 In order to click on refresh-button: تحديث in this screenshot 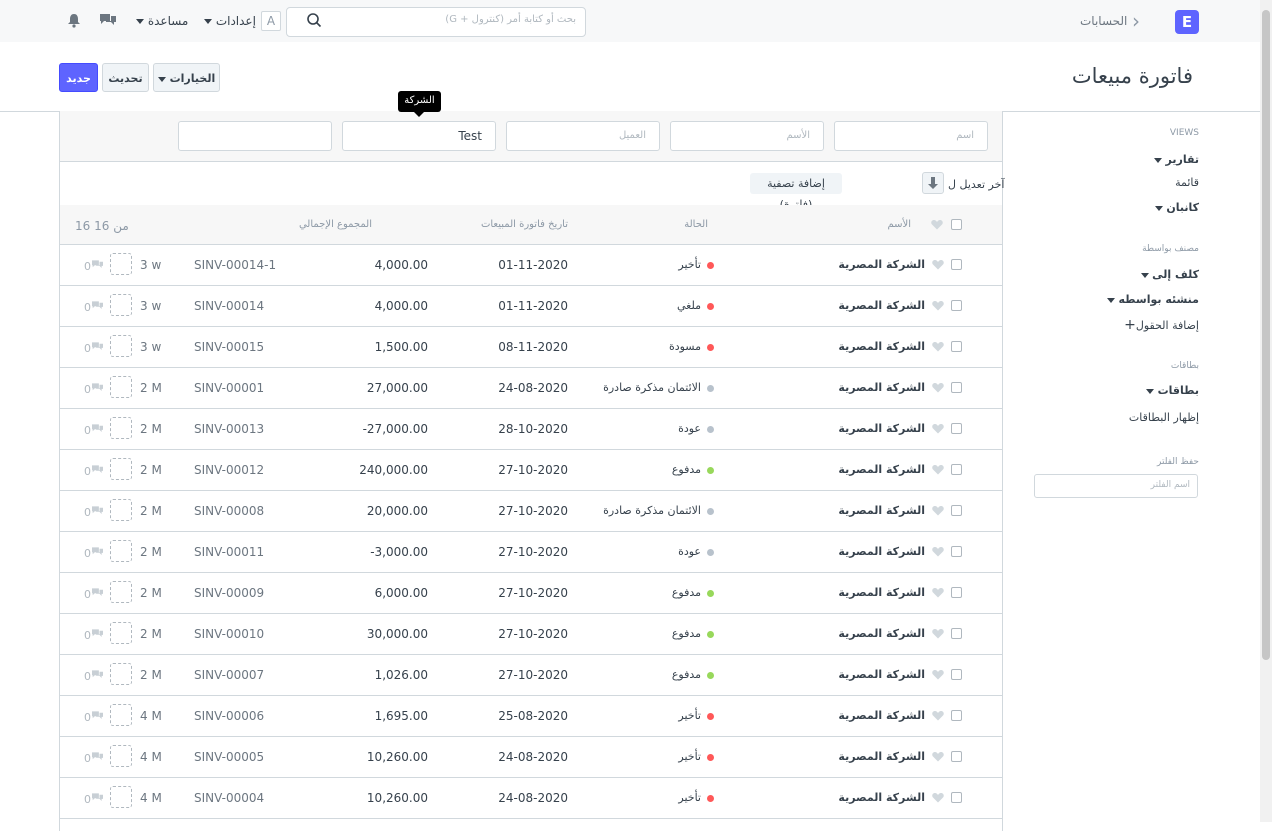, I will do `click(125, 77)`.